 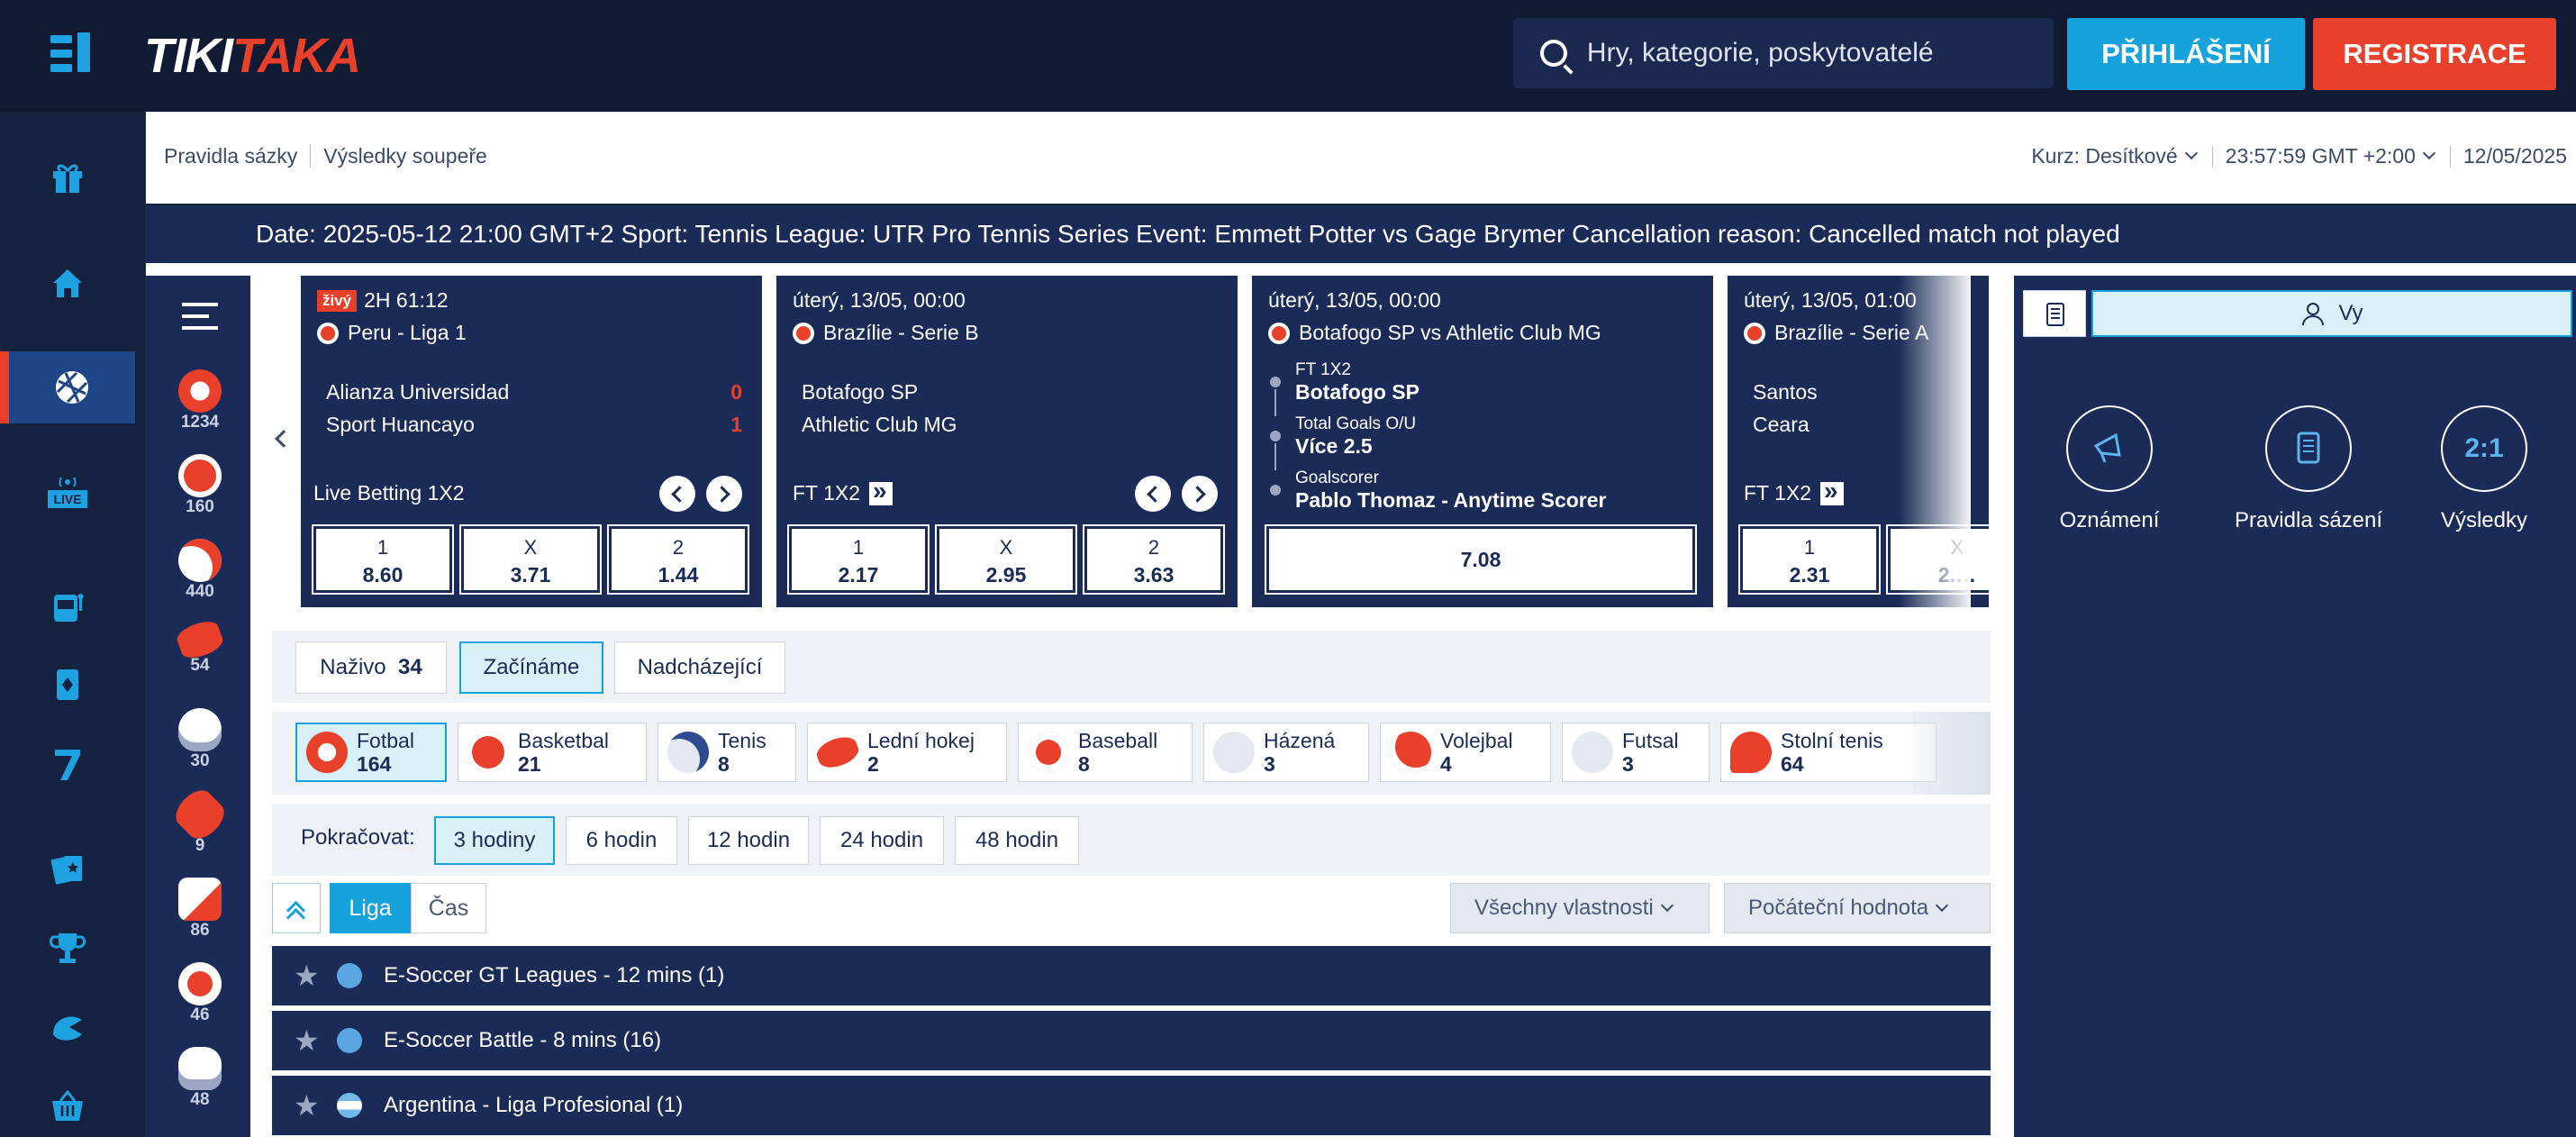 I want to click on sport-count: 2, so click(x=873, y=764).